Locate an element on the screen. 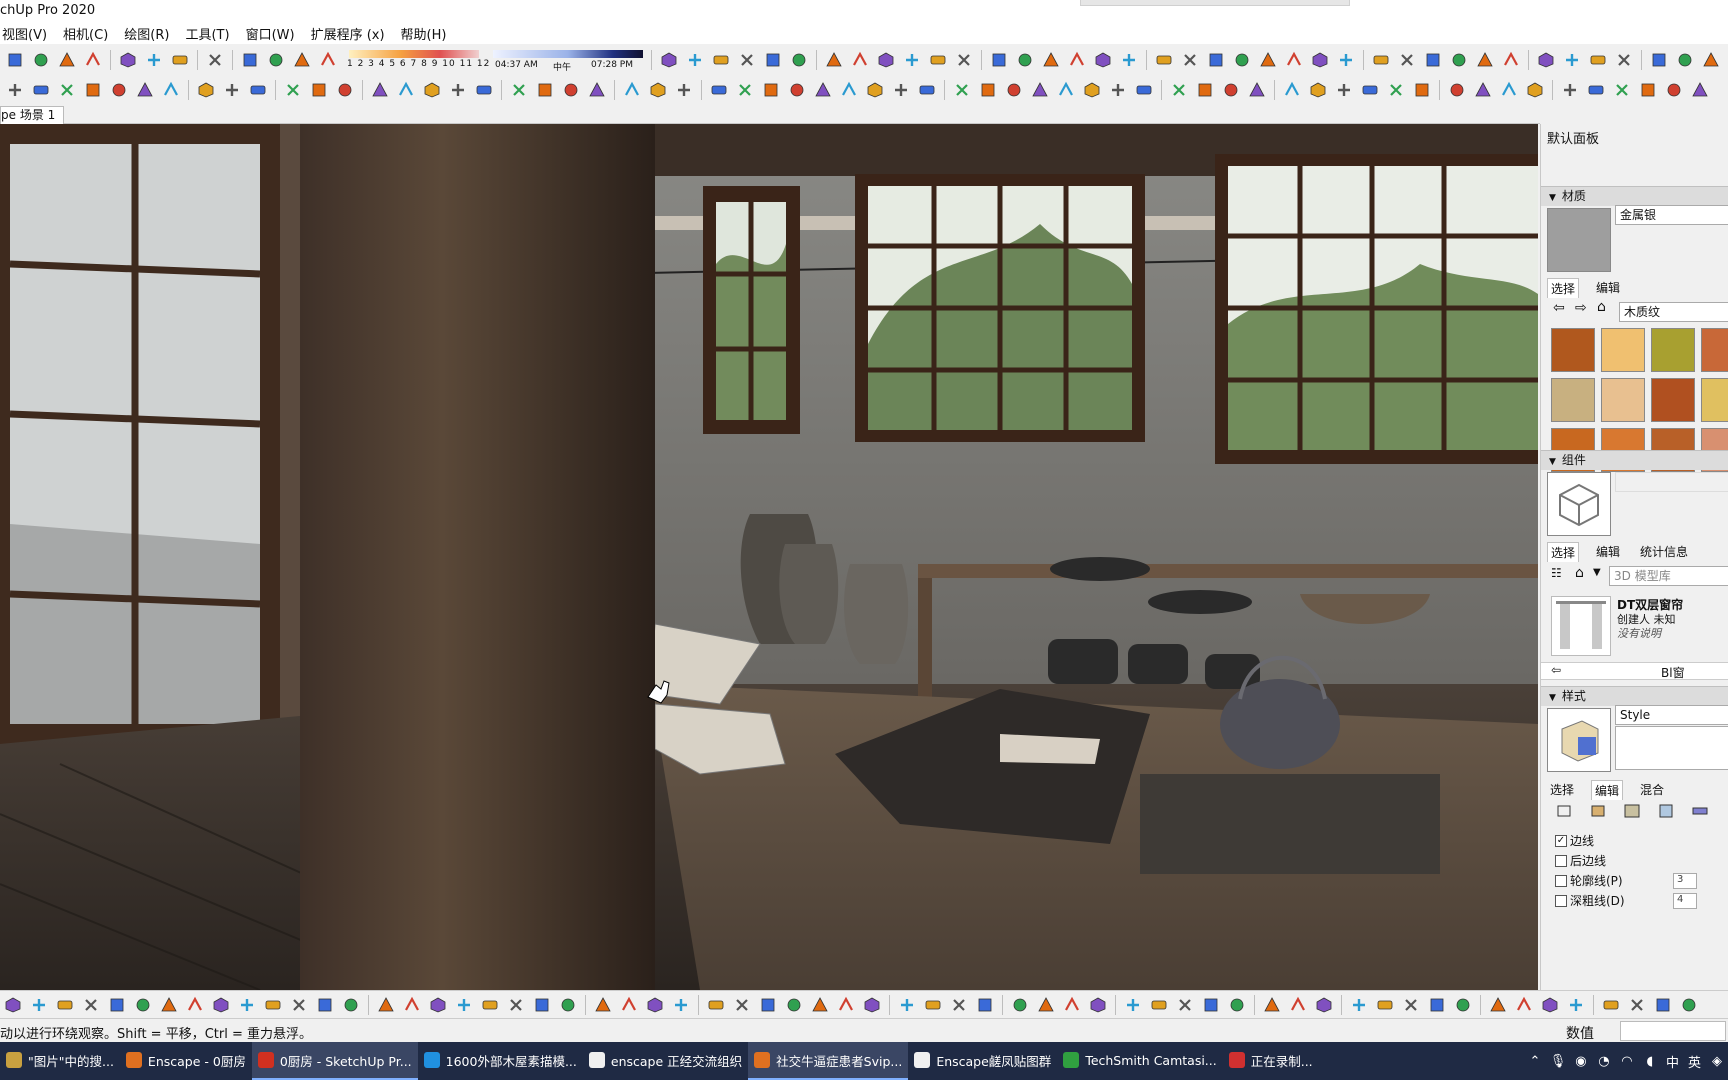 The image size is (1728, 1080). qq-icon: ◉ is located at coordinates (1581, 1061).